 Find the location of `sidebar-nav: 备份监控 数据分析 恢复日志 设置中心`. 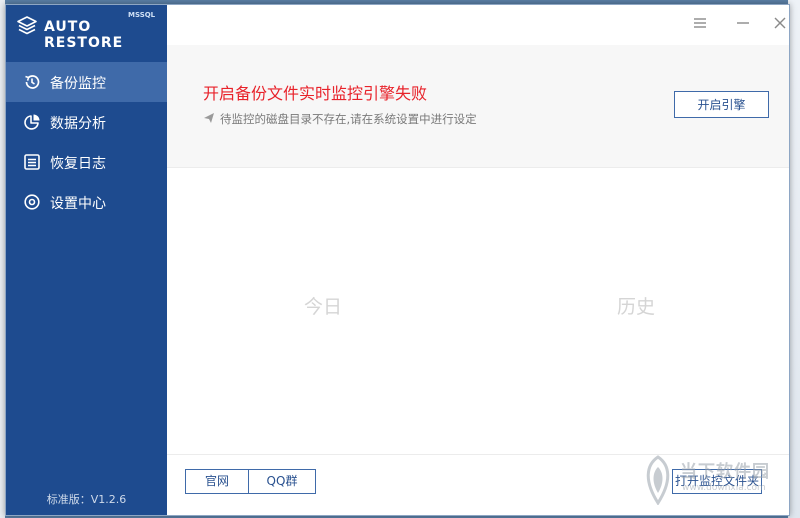

sidebar-nav: 备份监控 数据分析 恢复日志 设置中心 is located at coordinates (86, 142).